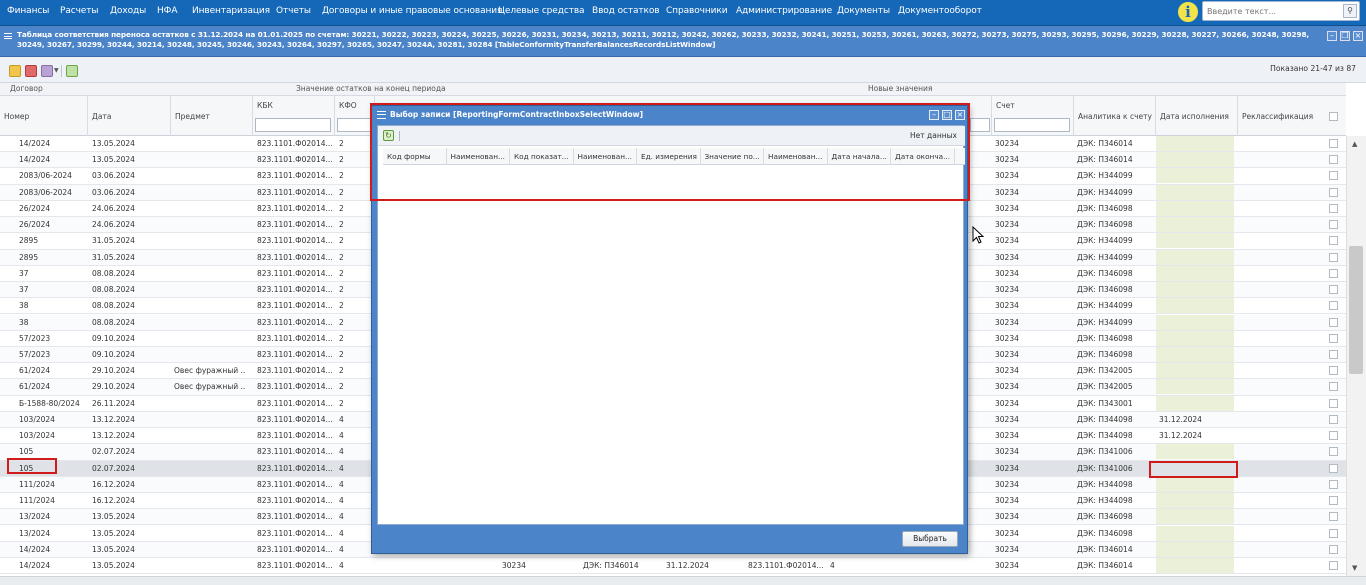 This screenshot has height=585, width=1366. Describe the element at coordinates (626, 12) in the screenshot. I see `menu-item-8: Ввод остатков` at that location.